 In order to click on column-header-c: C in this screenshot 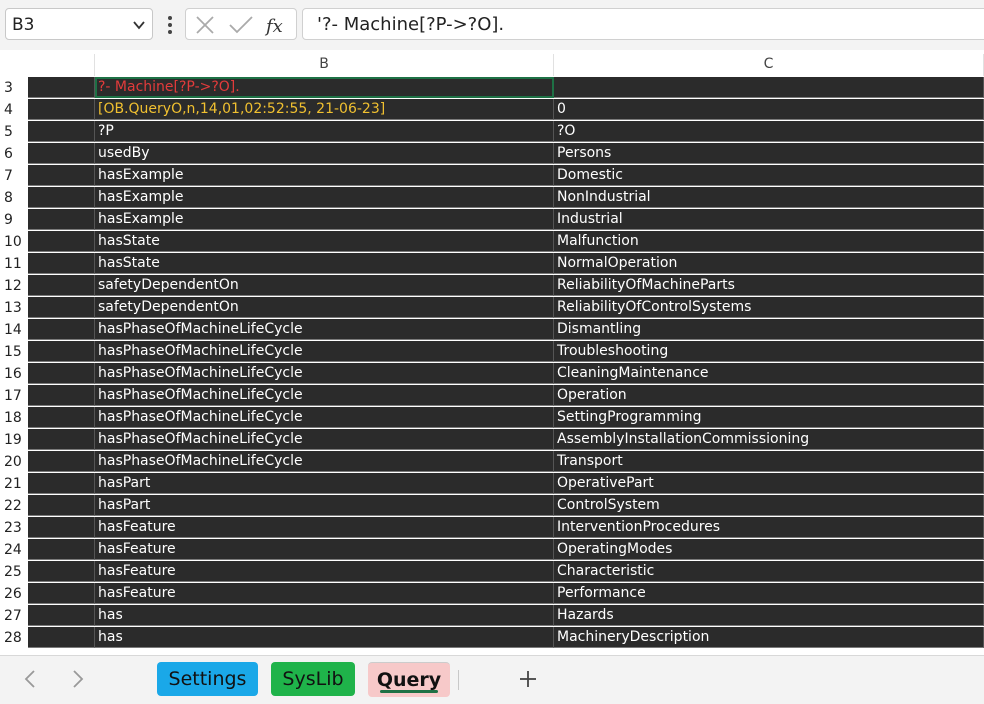, I will do `click(769, 65)`.